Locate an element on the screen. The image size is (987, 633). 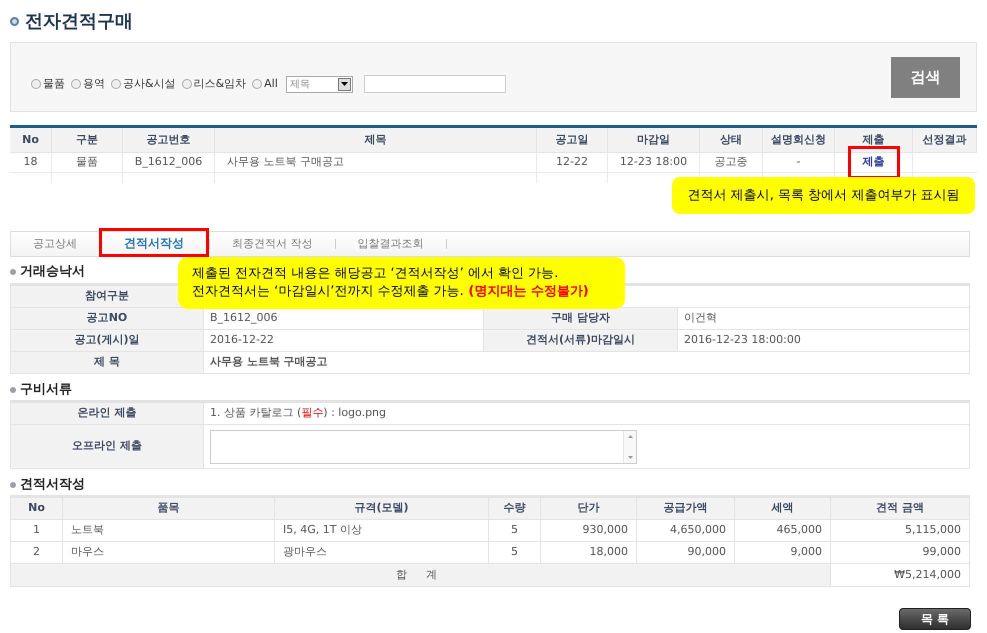
table-cell-text: 노트북 is located at coordinates (87, 530).